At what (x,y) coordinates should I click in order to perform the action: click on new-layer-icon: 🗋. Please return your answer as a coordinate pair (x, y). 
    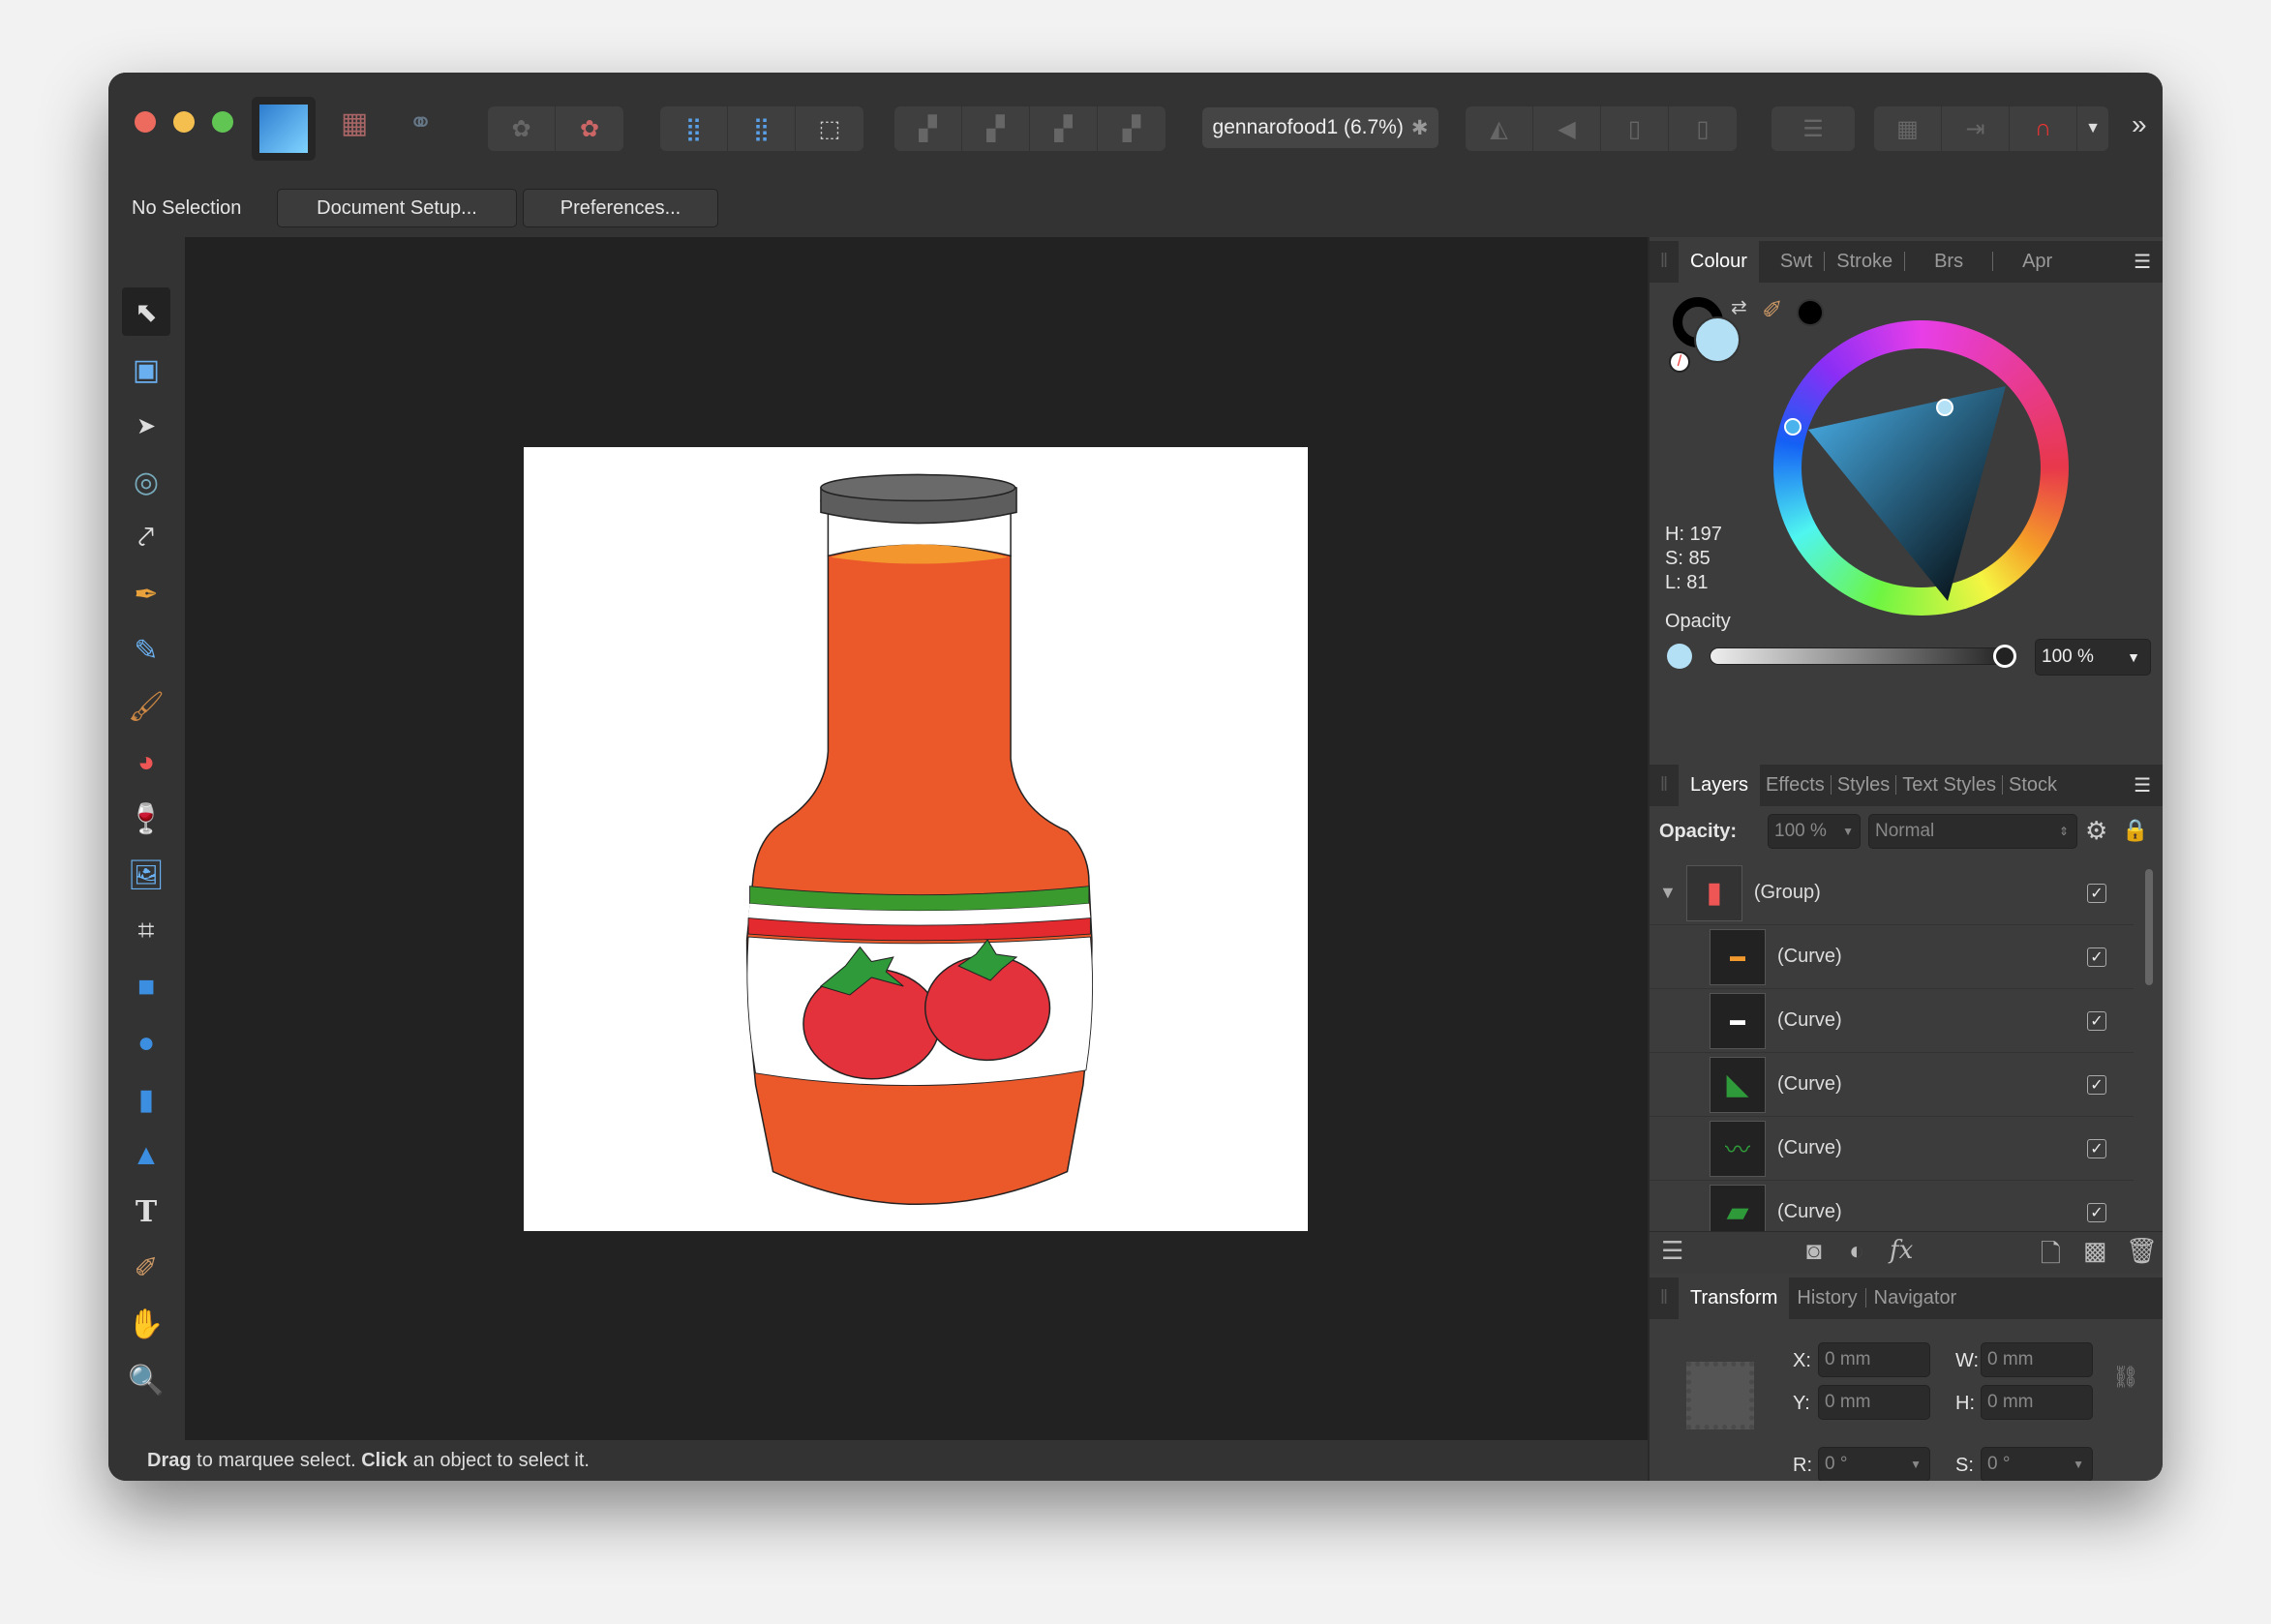
    Looking at the image, I should click on (2051, 1257).